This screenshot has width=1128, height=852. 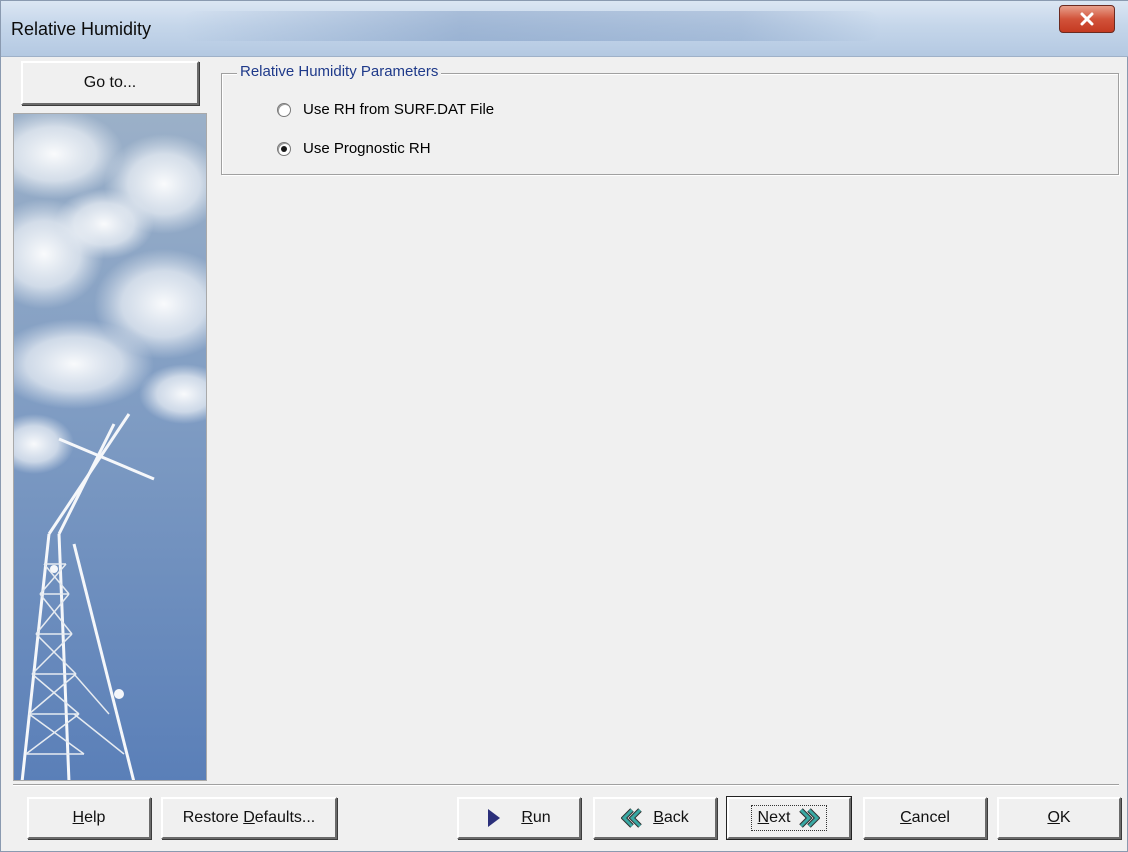 What do you see at coordinates (631, 818) in the screenshot?
I see `back-double-chevron-icon` at bounding box center [631, 818].